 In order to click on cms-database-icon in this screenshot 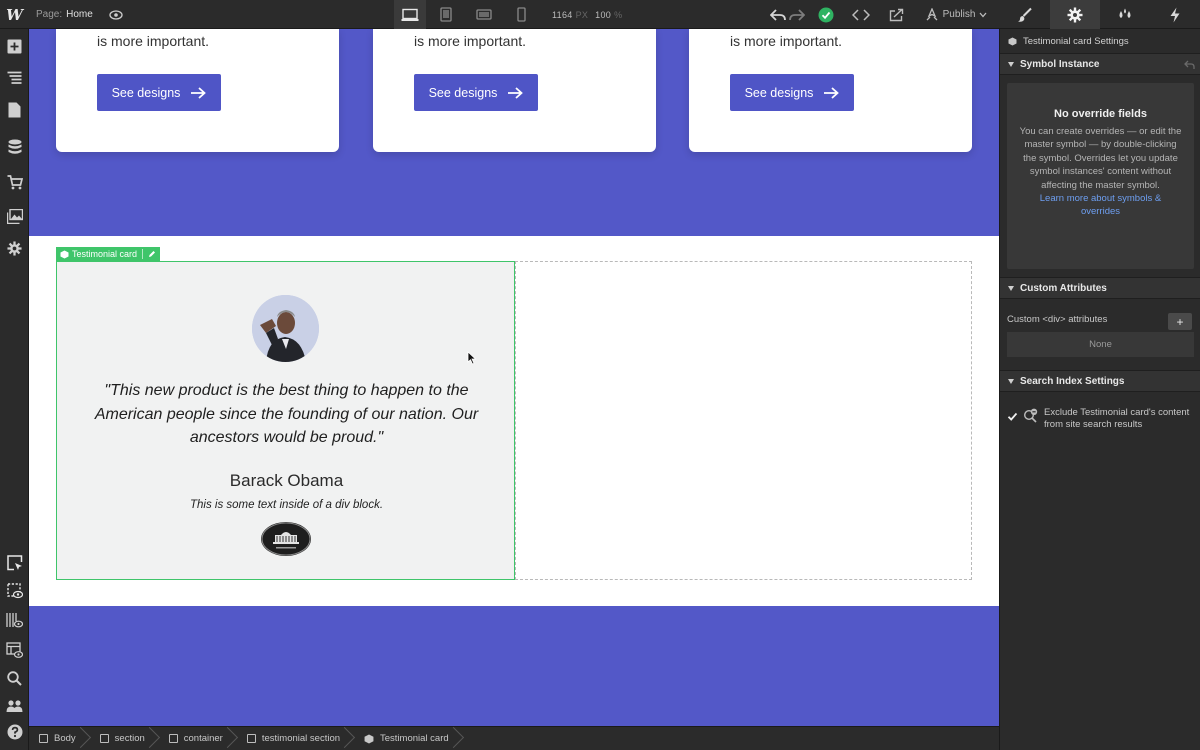, I will do `click(14, 147)`.